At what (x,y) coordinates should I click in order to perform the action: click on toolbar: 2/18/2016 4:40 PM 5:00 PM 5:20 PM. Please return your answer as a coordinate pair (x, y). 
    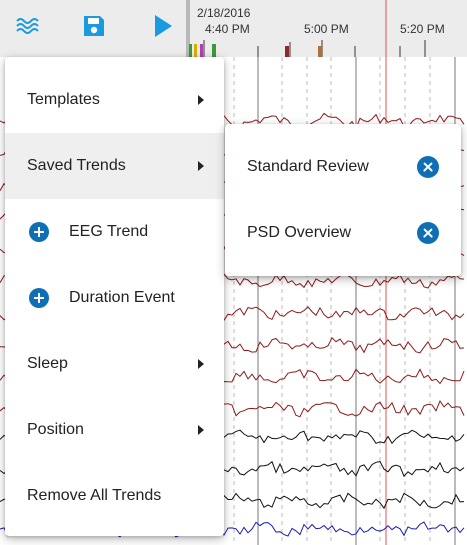
    Looking at the image, I should click on (233, 28).